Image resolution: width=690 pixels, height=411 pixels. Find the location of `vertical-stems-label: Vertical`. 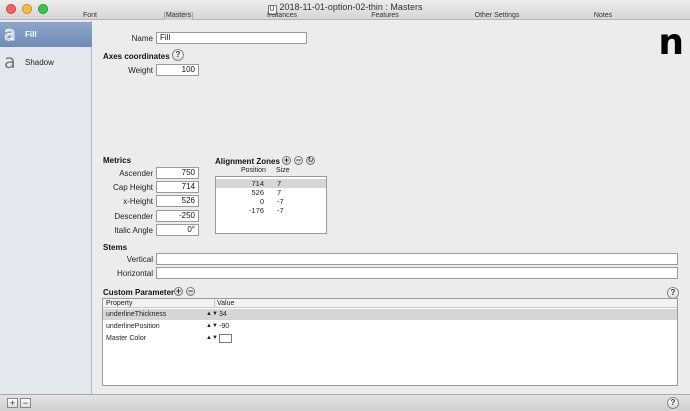

vertical-stems-label: Vertical is located at coordinates (139, 259).